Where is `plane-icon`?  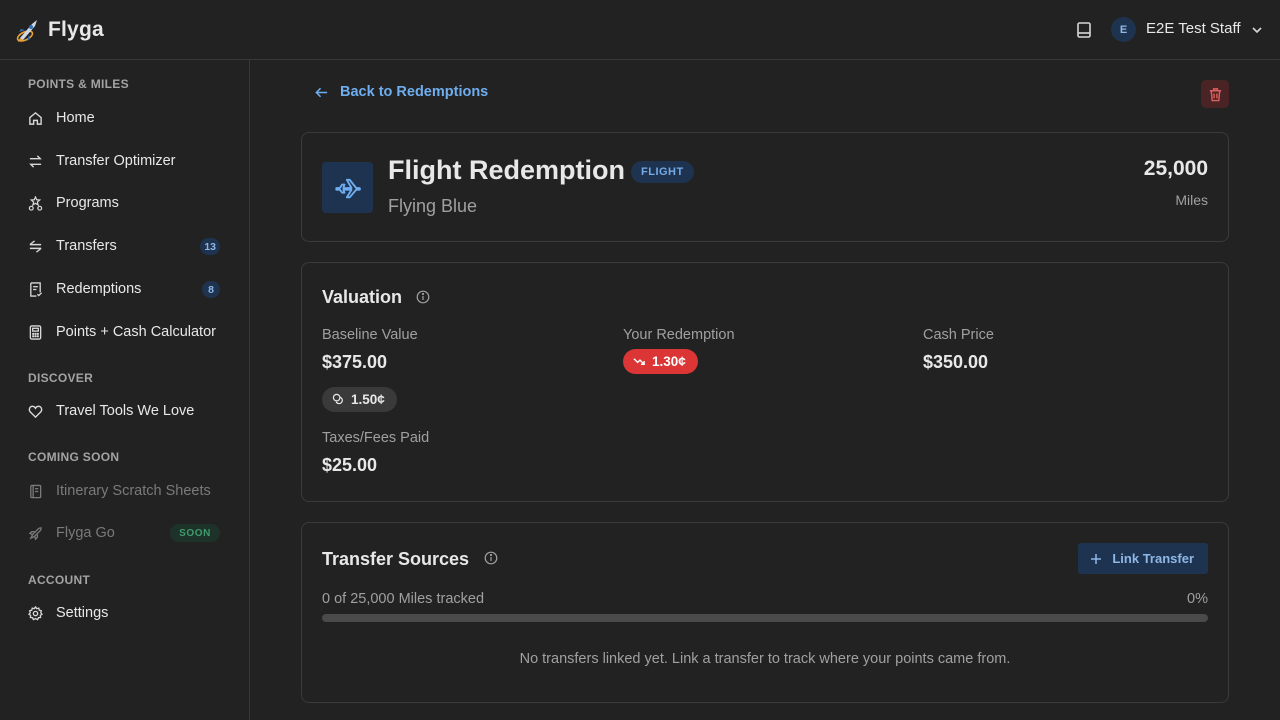 plane-icon is located at coordinates (347, 188).